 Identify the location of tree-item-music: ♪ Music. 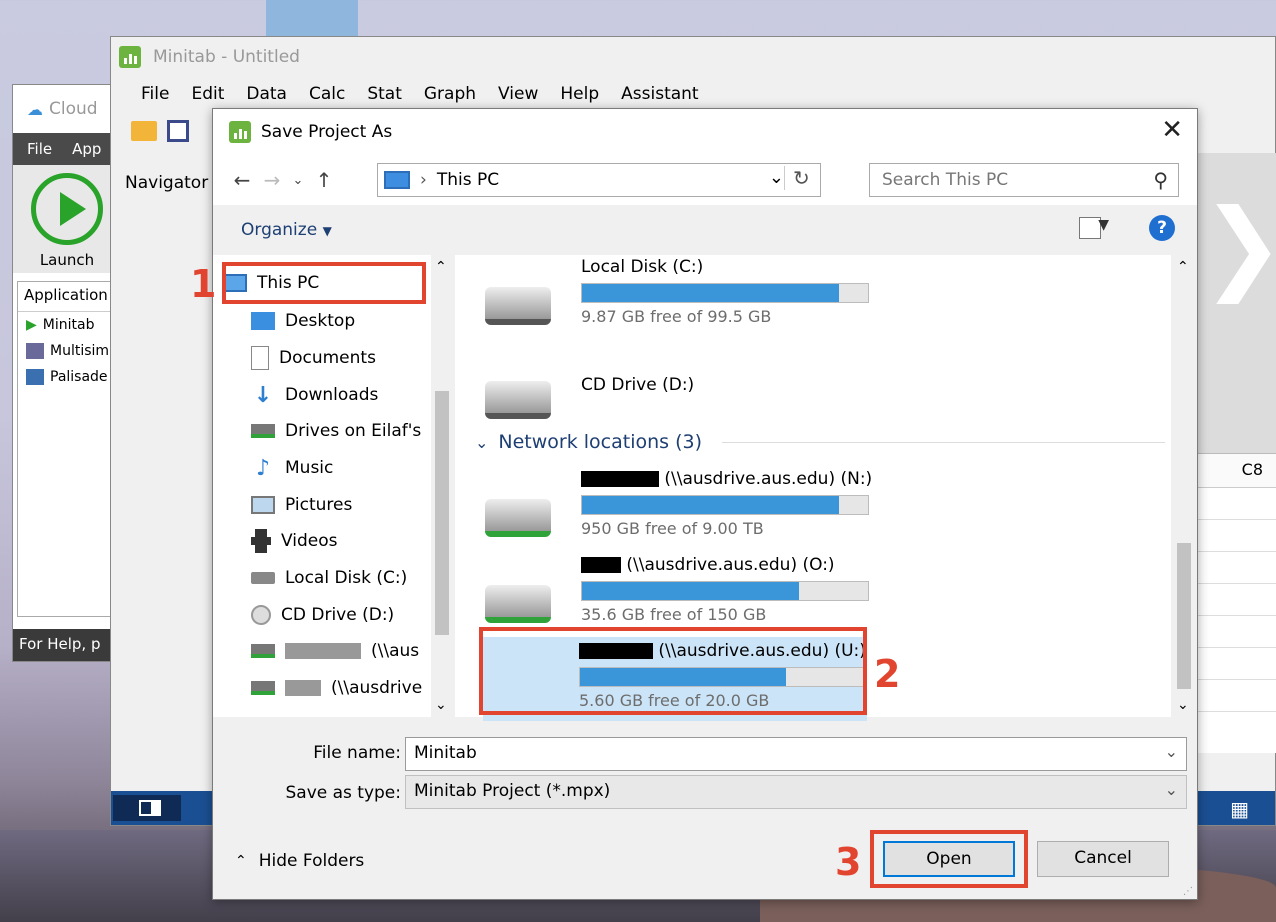
(292, 468).